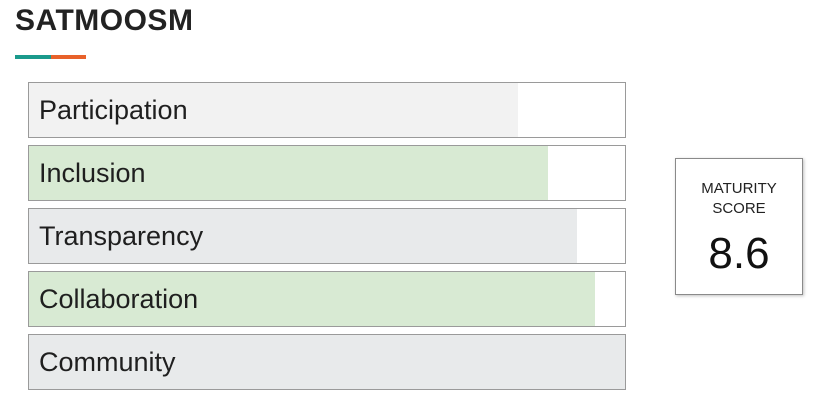 The height and width of the screenshot is (406, 814). Describe the element at coordinates (104, 20) in the screenshot. I see `page-title: SATMOOSM` at that location.